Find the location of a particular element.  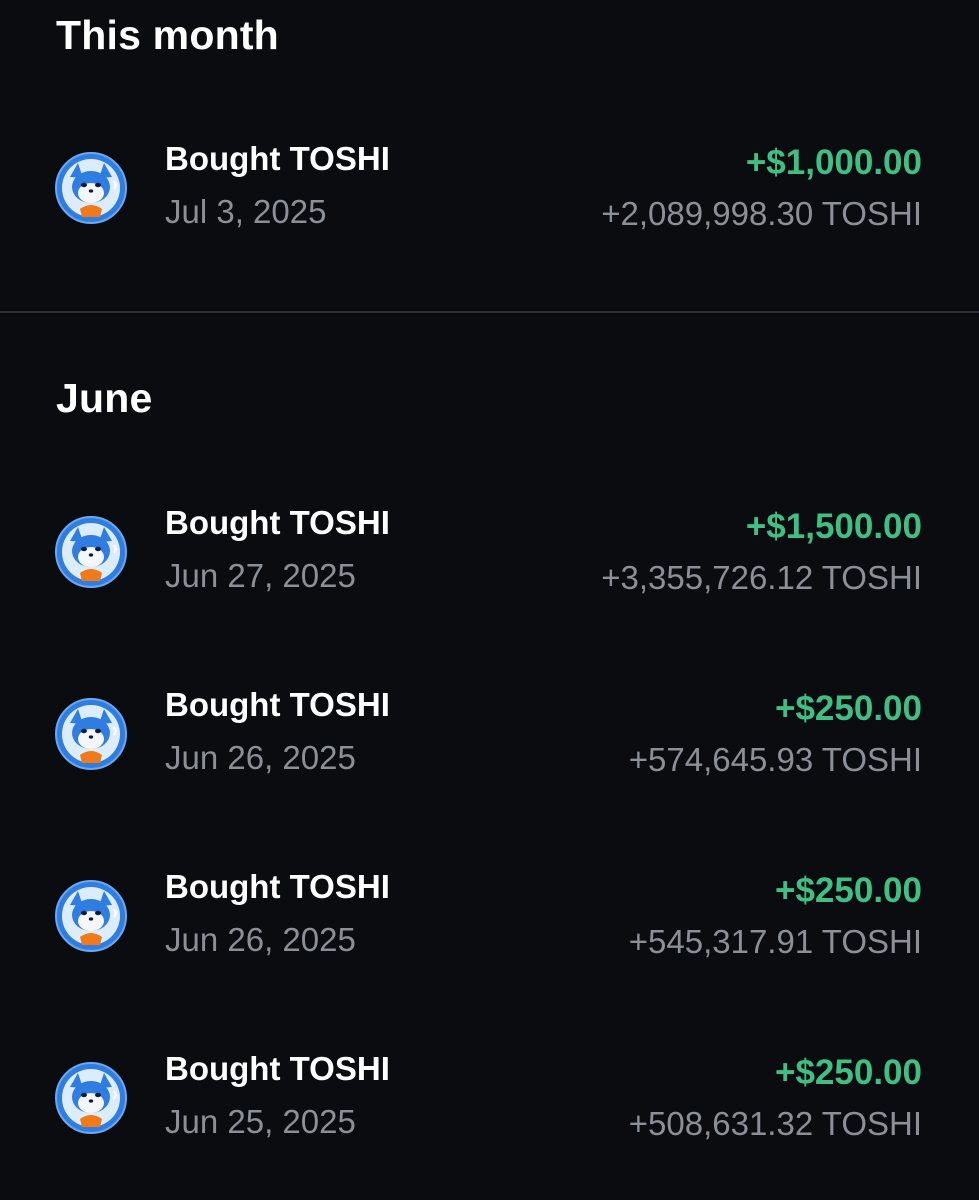

transaction-date: Jun 27, 2025 is located at coordinates (260, 575).